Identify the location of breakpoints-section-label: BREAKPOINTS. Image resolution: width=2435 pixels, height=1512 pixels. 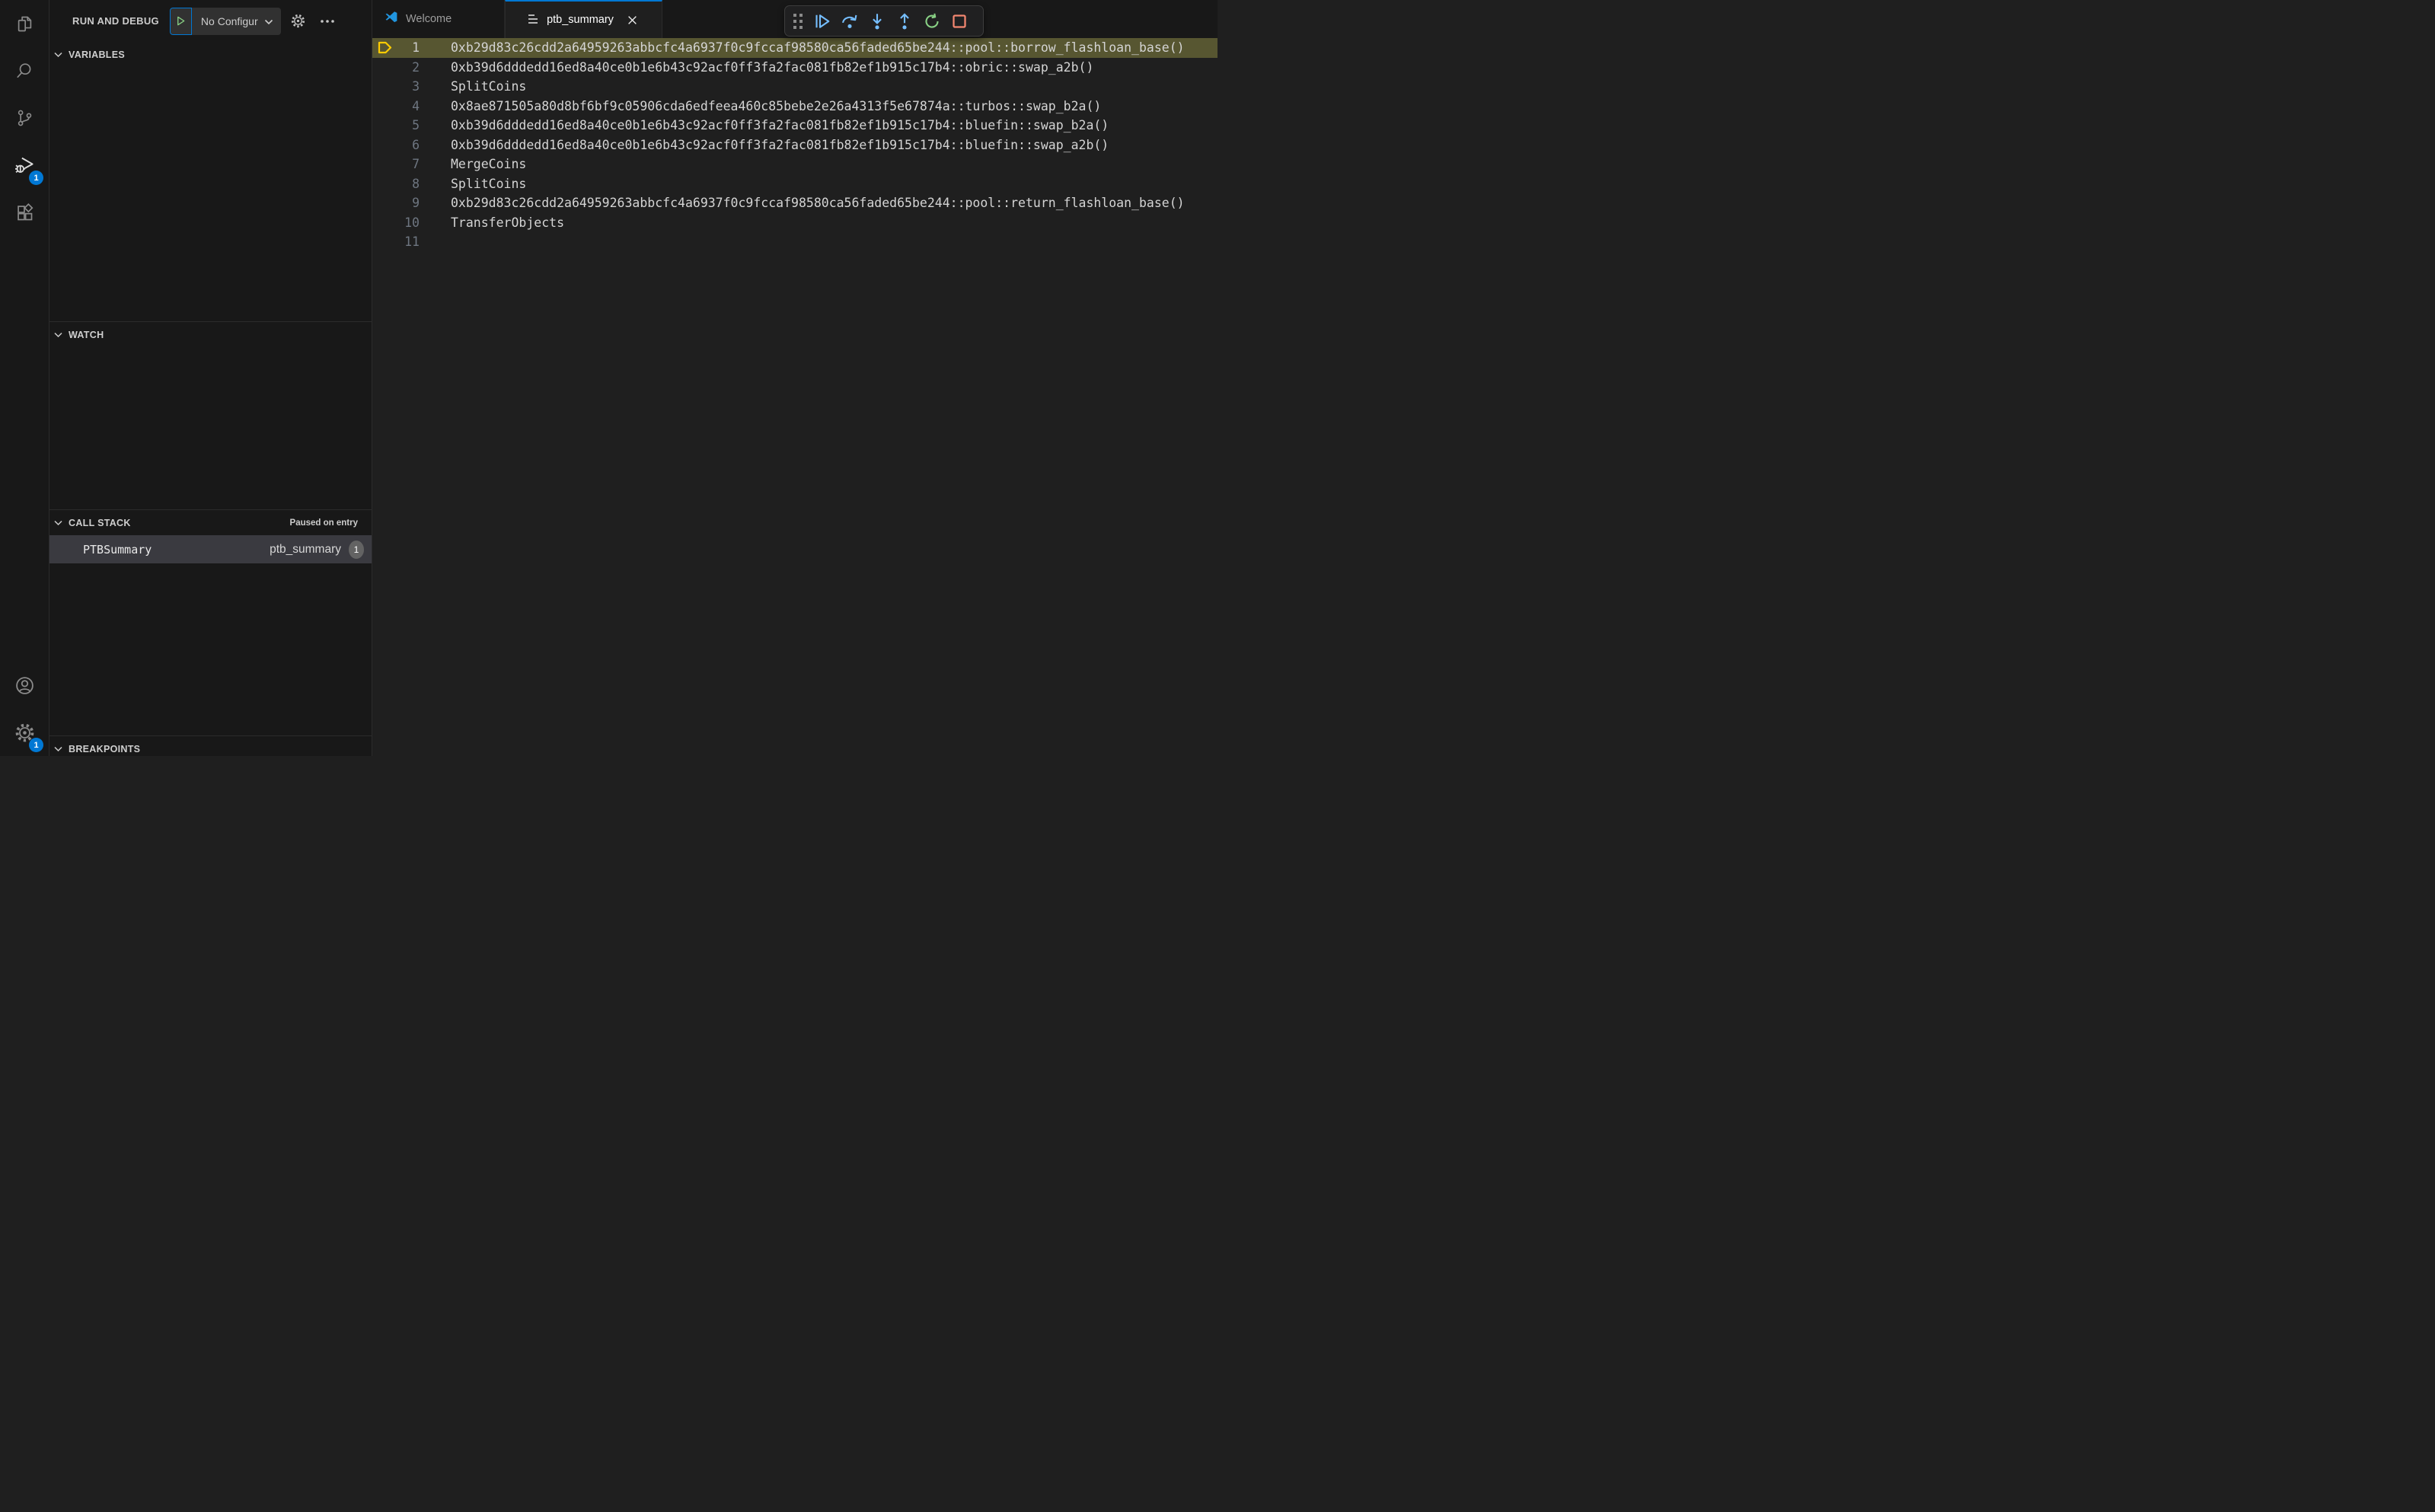
(105, 748).